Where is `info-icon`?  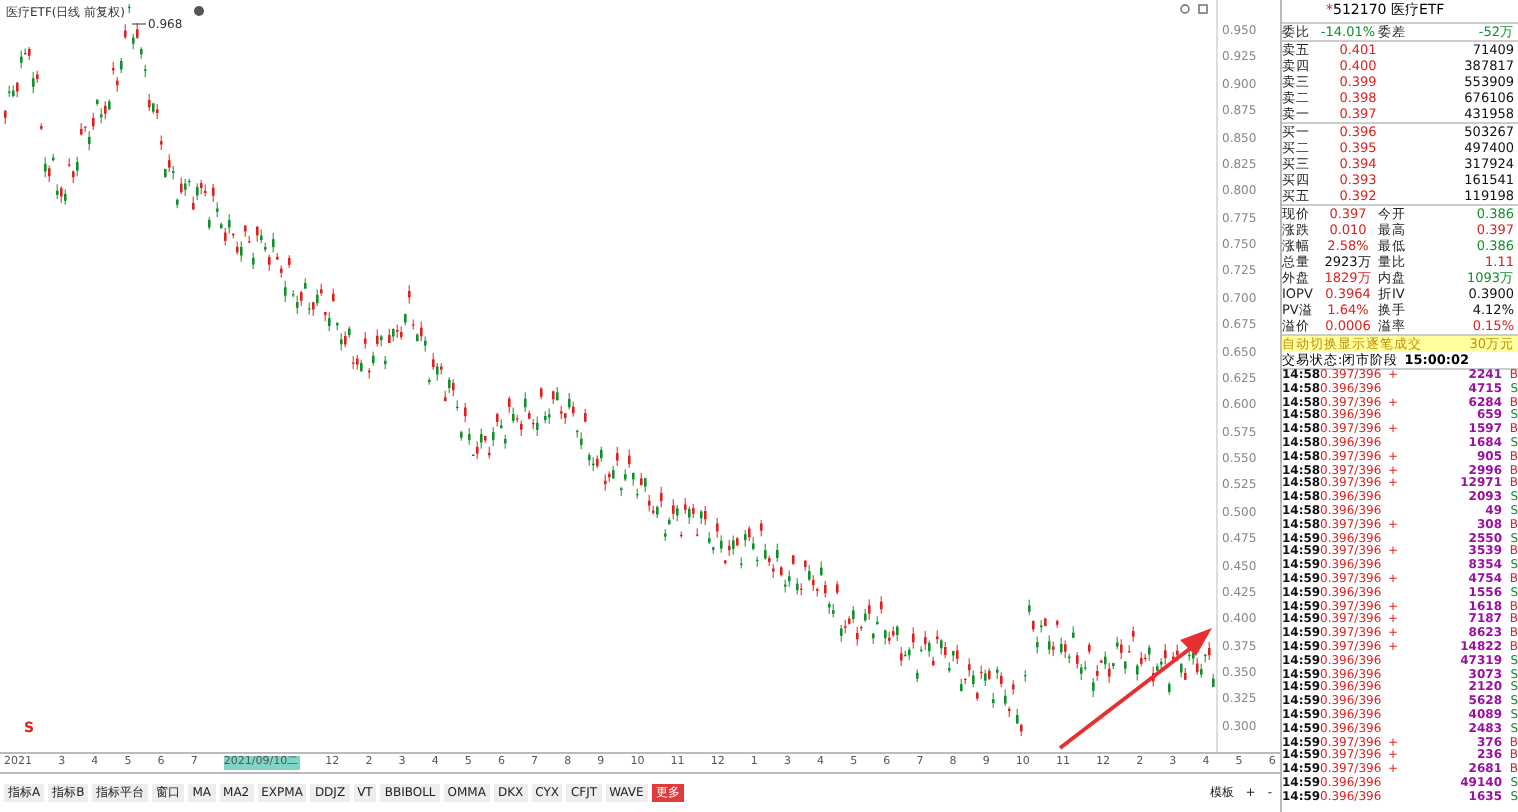
info-icon is located at coordinates (199, 11).